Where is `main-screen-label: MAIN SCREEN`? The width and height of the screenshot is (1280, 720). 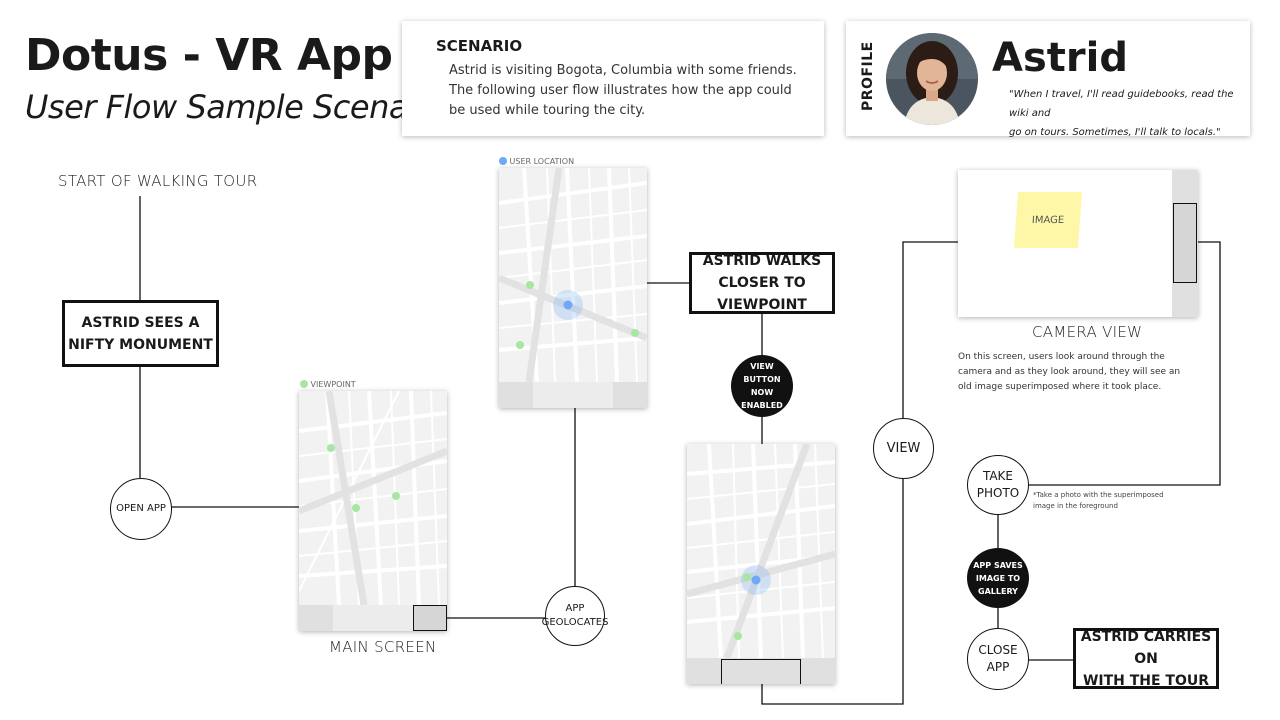 main-screen-label: MAIN SCREEN is located at coordinates (383, 647).